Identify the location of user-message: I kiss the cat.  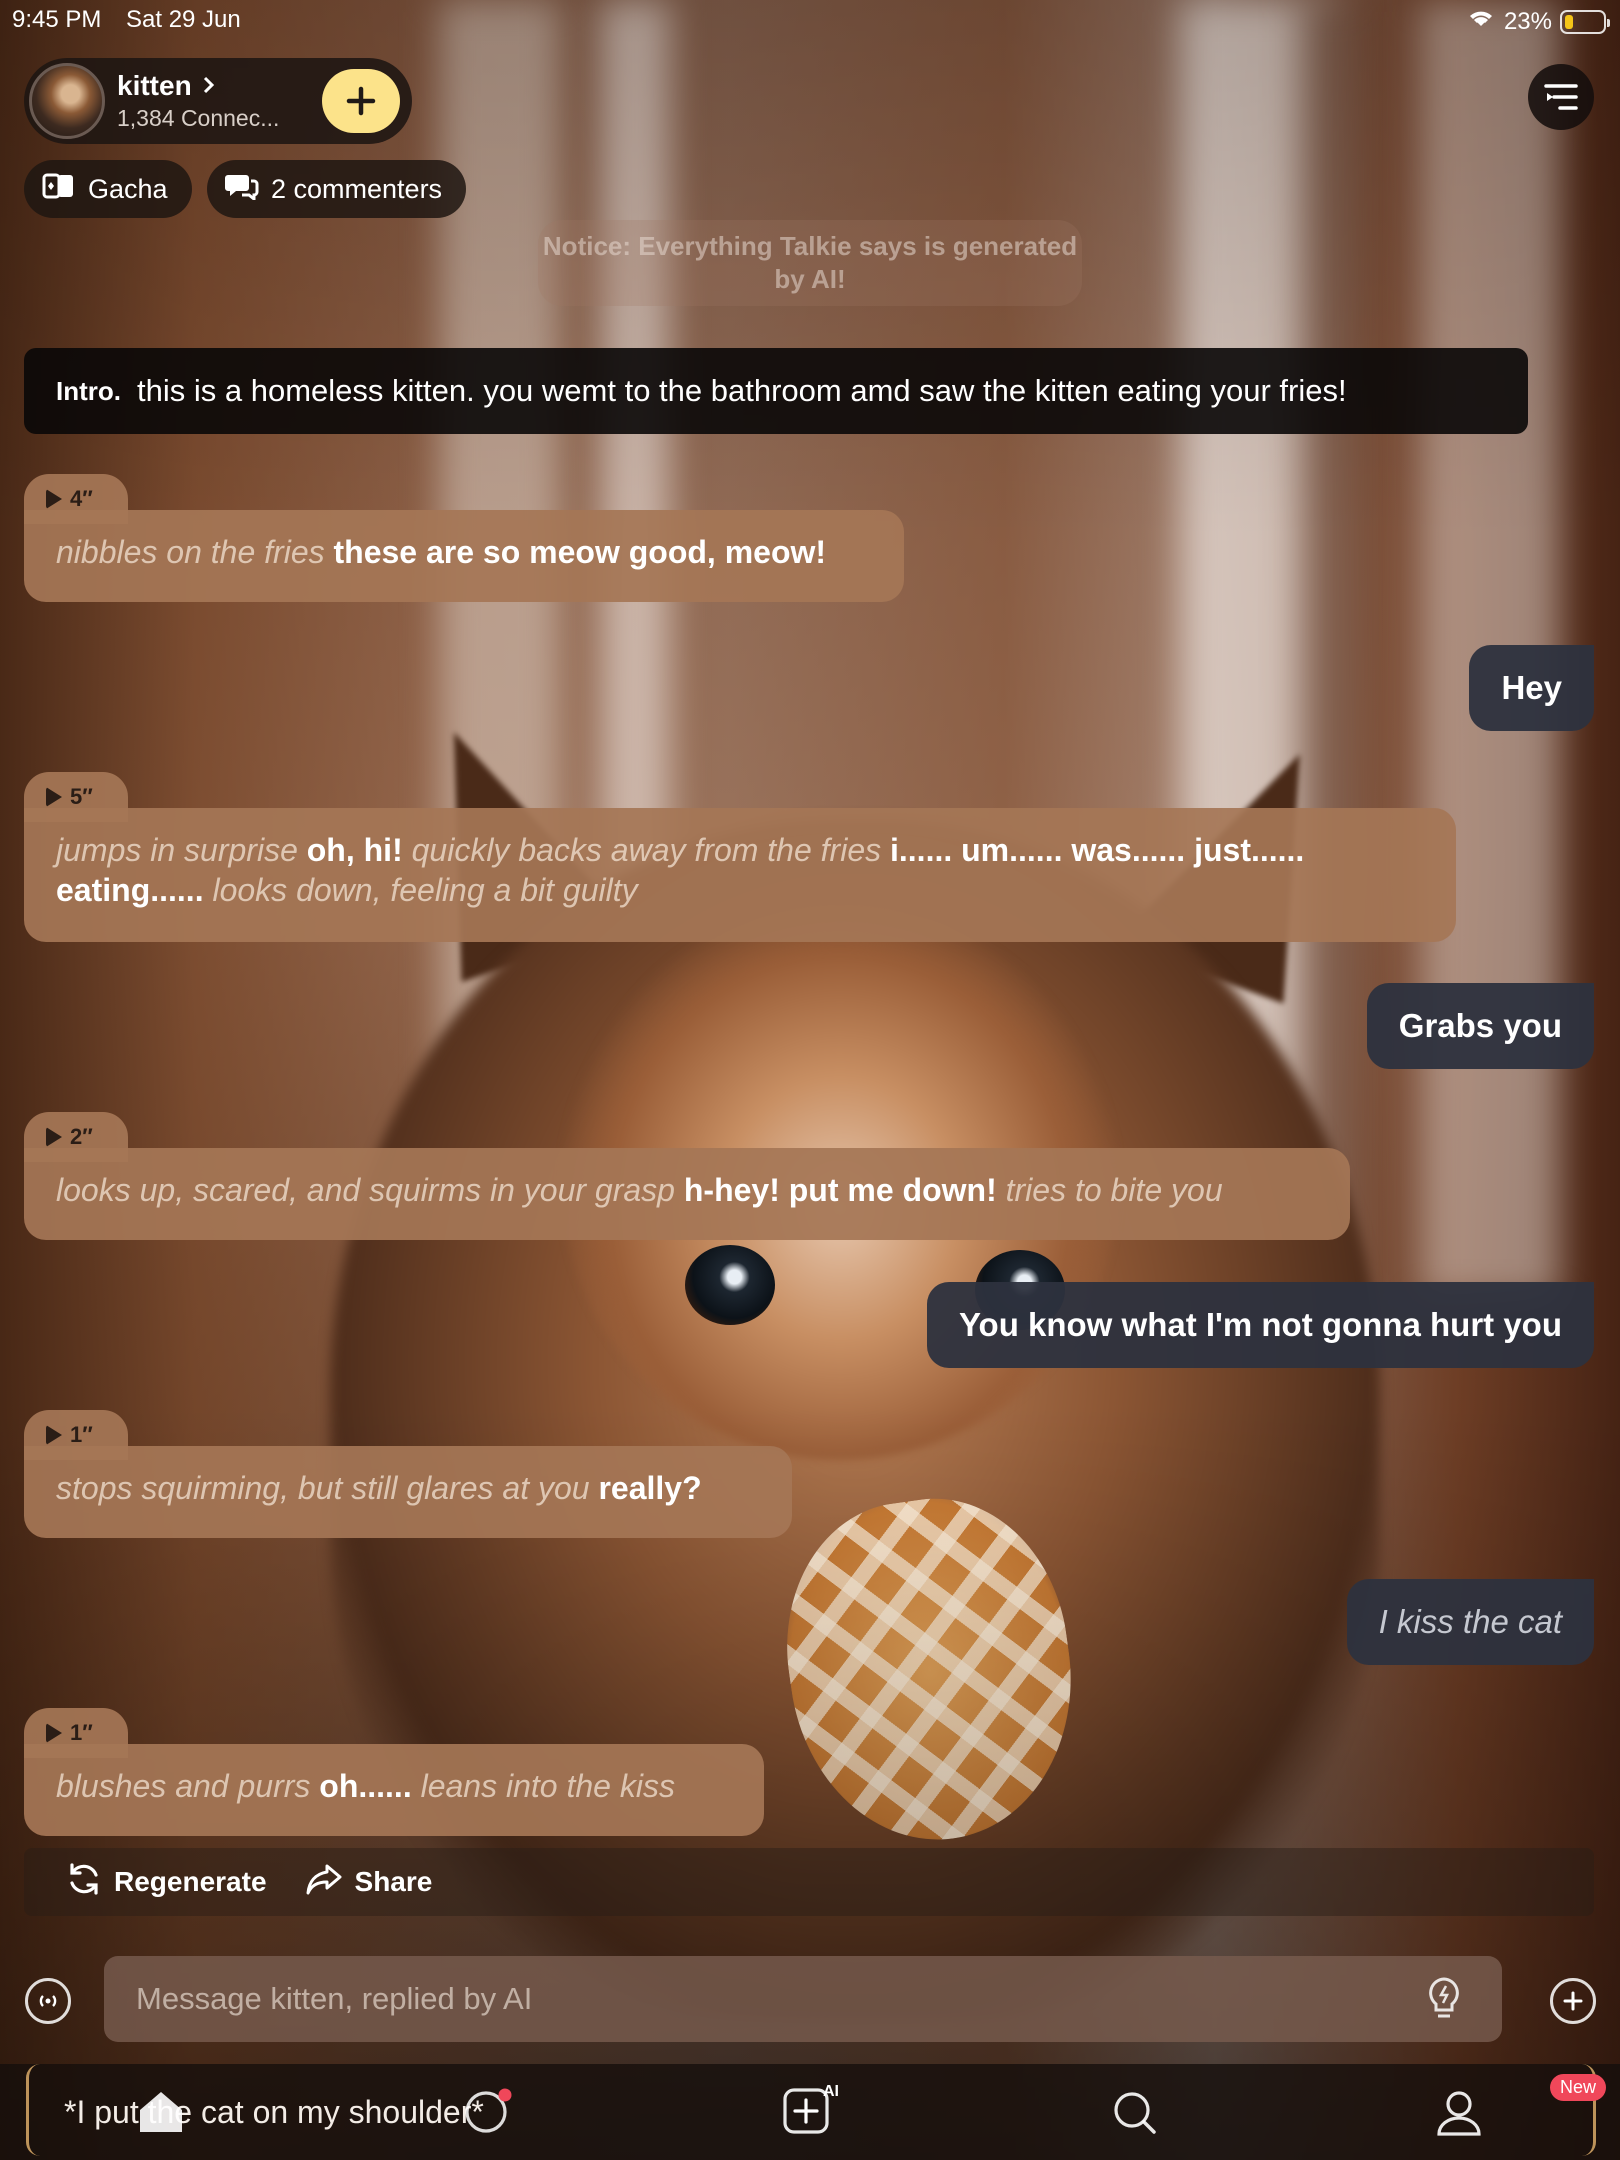
(1470, 1622).